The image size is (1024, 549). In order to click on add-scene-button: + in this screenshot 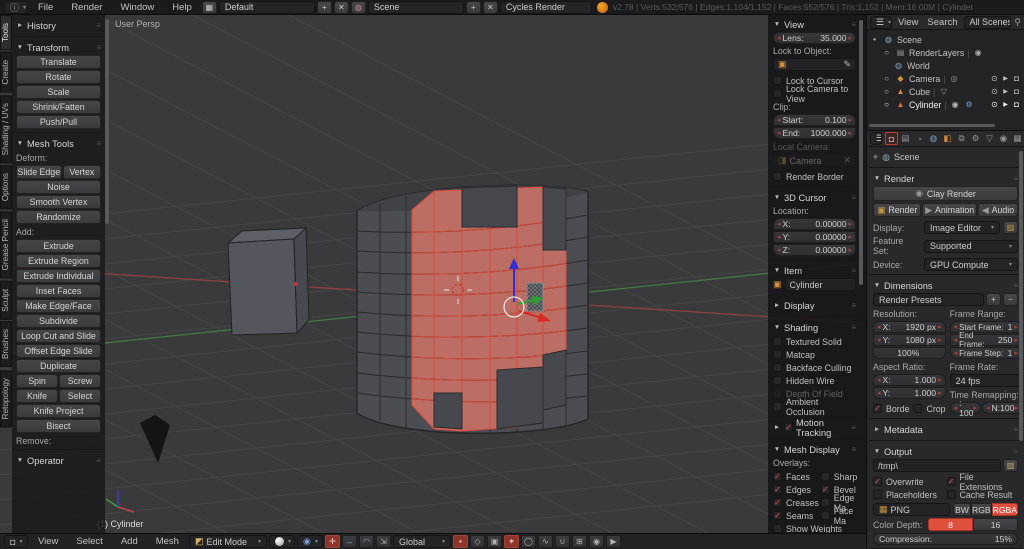, I will do `click(473, 7)`.